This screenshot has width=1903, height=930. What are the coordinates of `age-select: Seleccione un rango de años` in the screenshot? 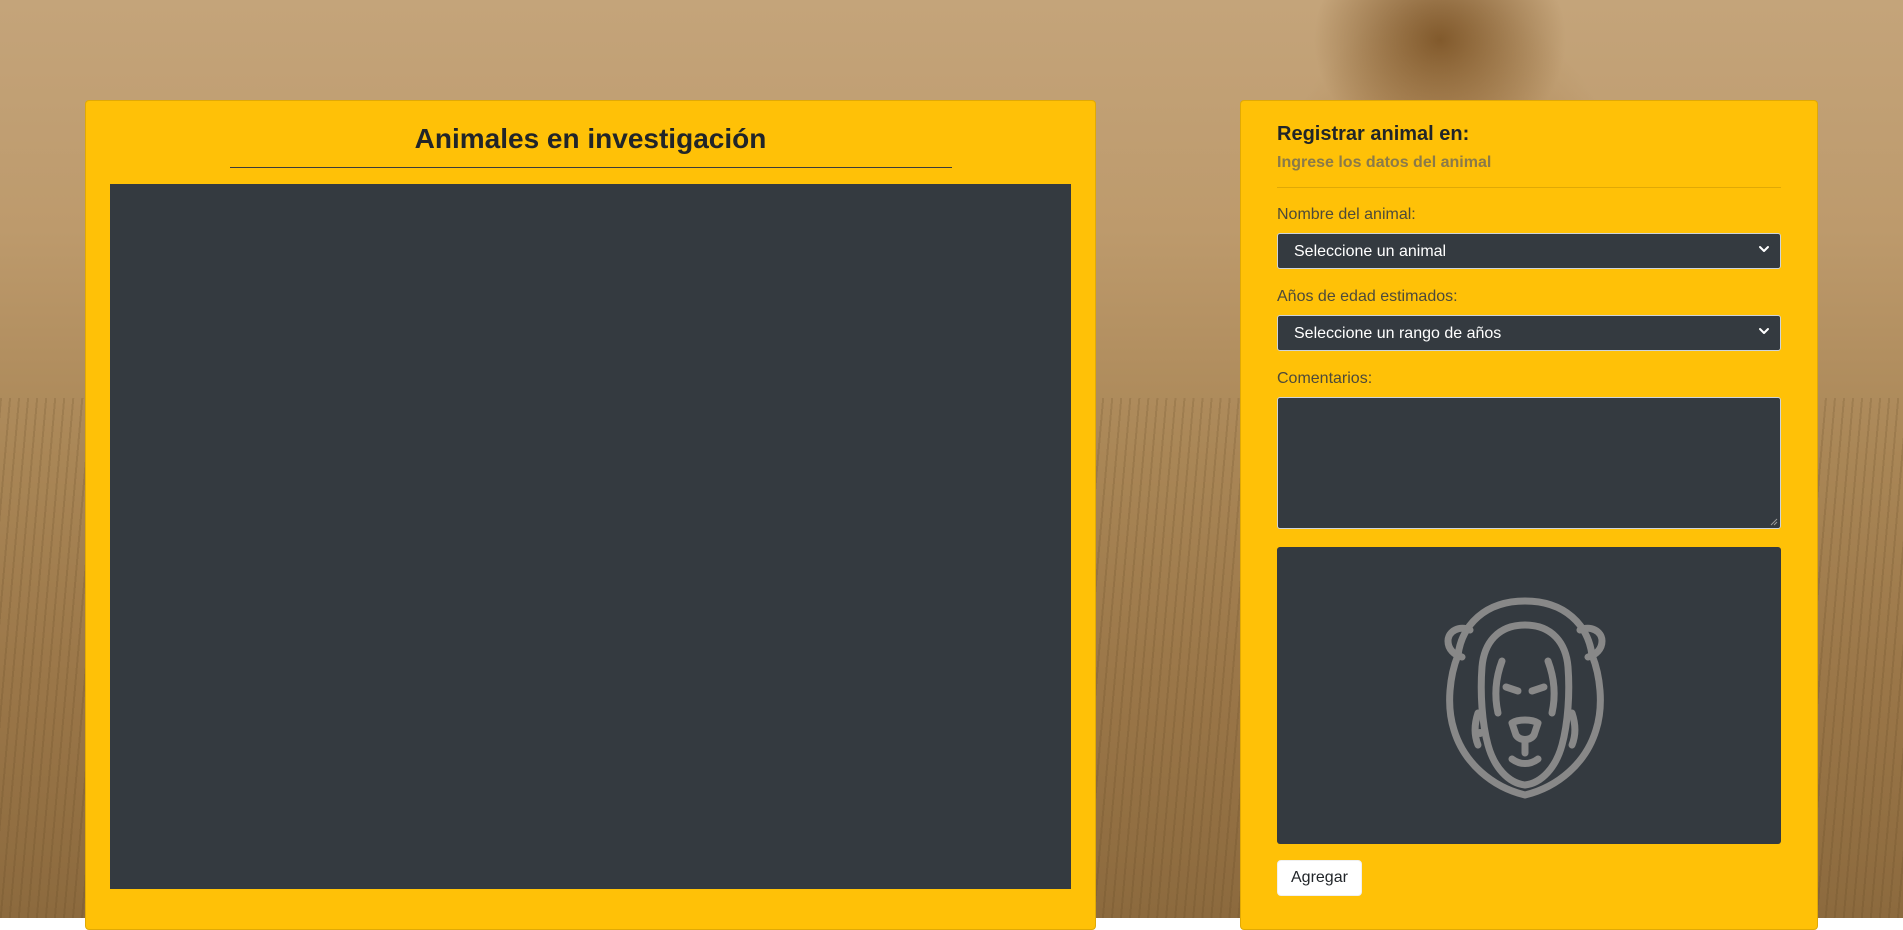 It's located at (1529, 333).